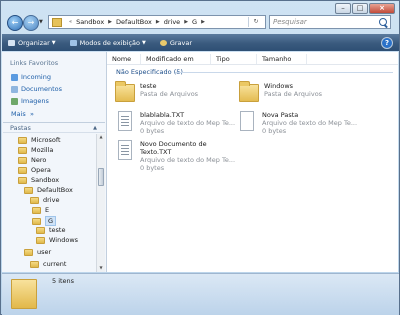 The height and width of the screenshot is (315, 400). Describe the element at coordinates (290, 22) in the screenshot. I see `search-placeholder: Pesquisar` at that location.